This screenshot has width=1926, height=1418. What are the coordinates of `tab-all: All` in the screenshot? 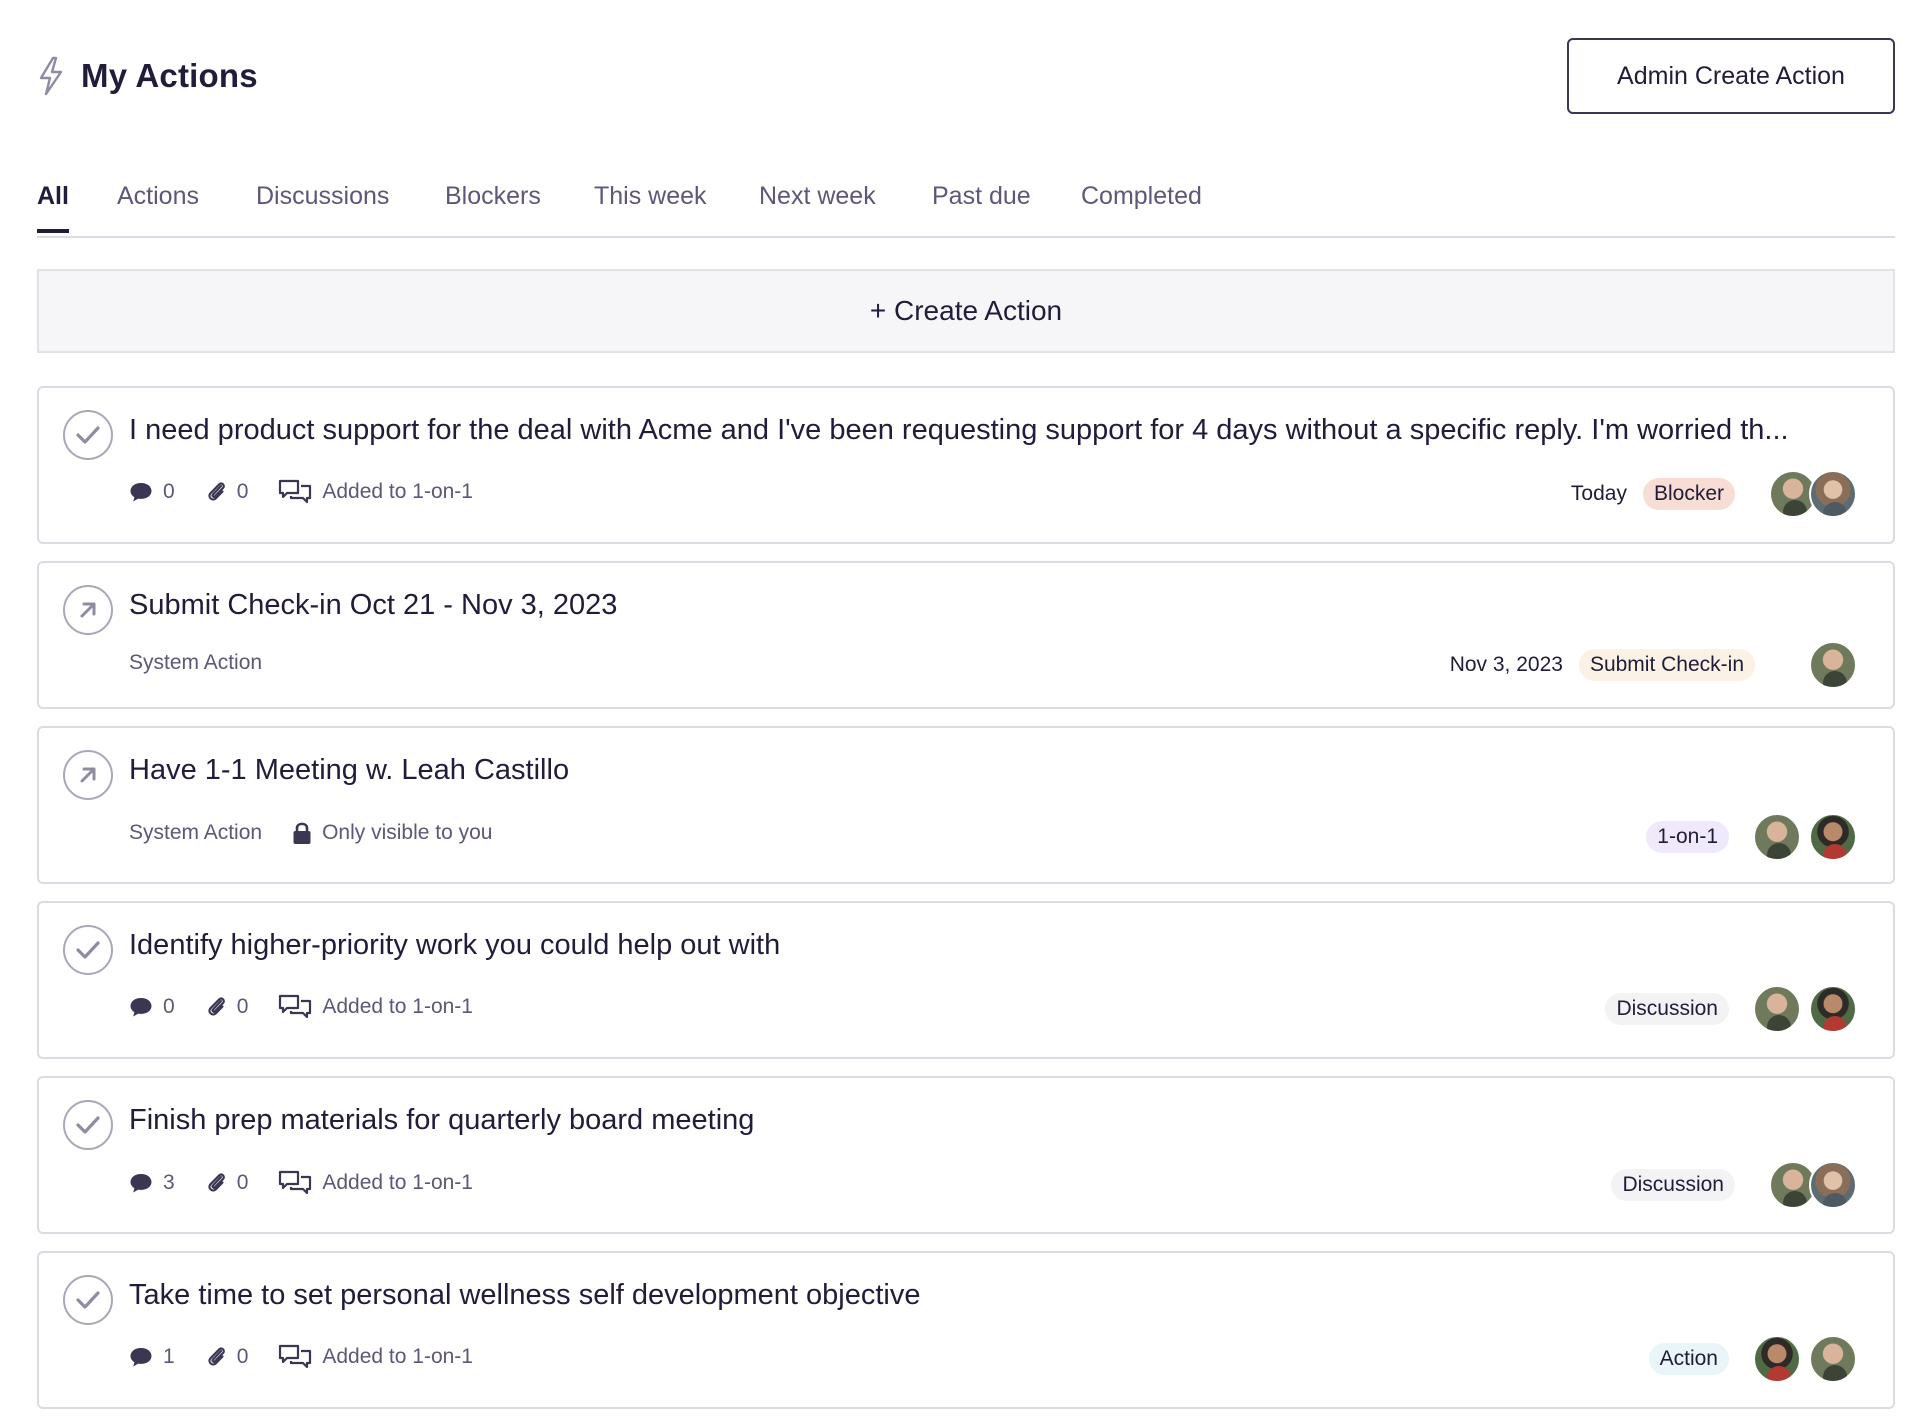 It's located at (53, 207).